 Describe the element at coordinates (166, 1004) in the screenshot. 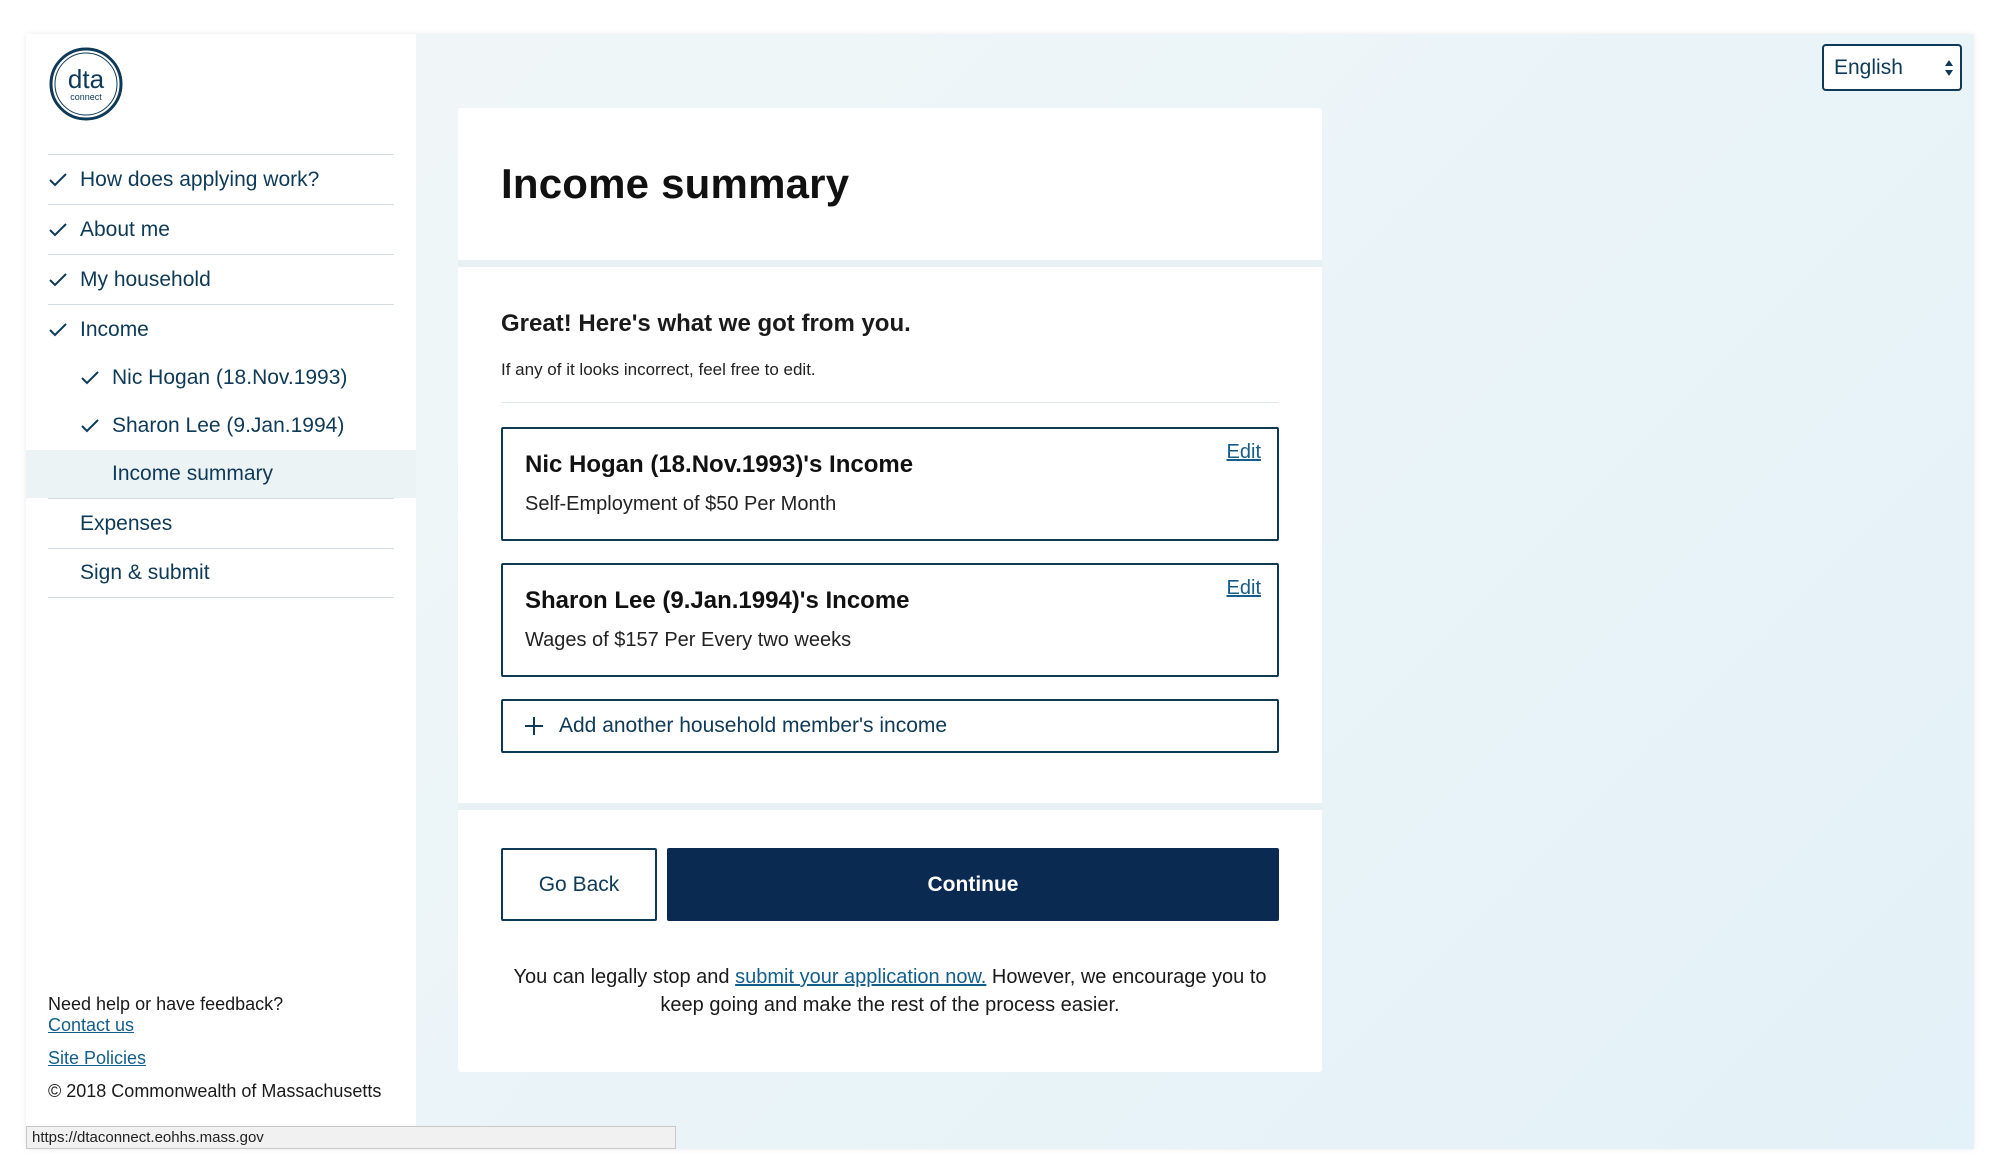

I see `help-text: Need help or have feedback?` at that location.